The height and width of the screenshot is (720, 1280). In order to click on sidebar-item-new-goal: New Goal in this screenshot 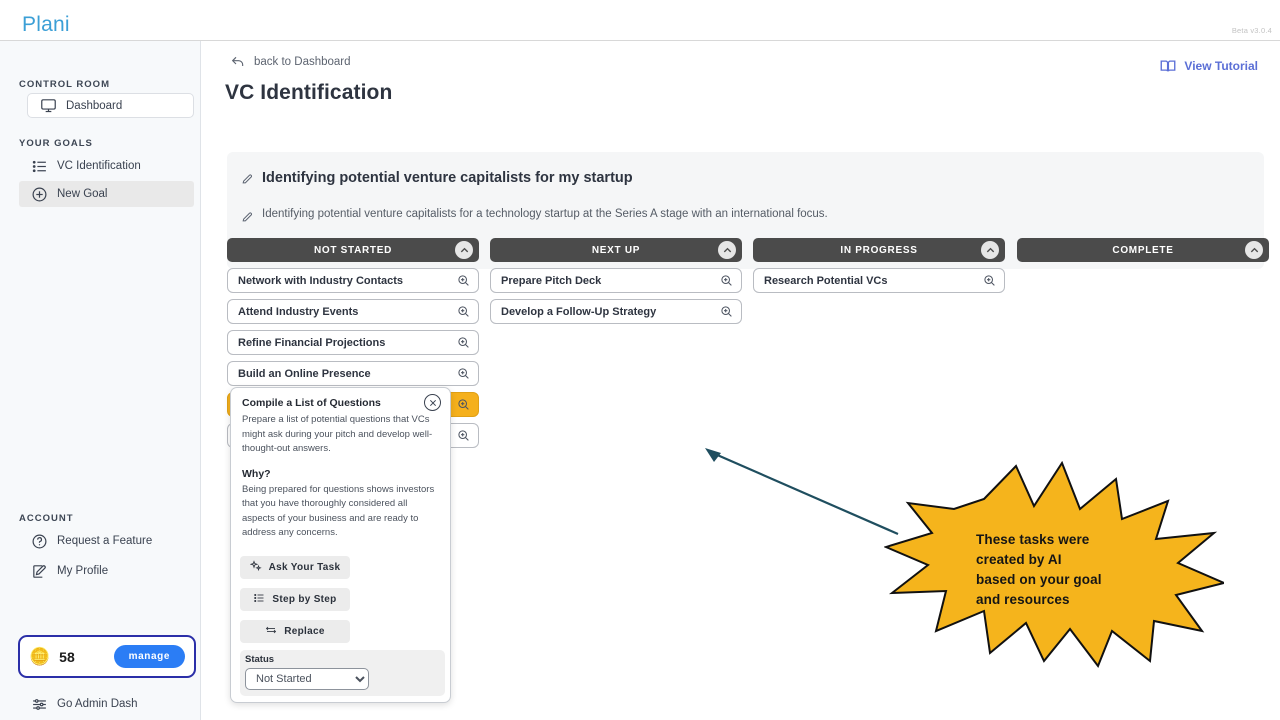, I will do `click(106, 194)`.